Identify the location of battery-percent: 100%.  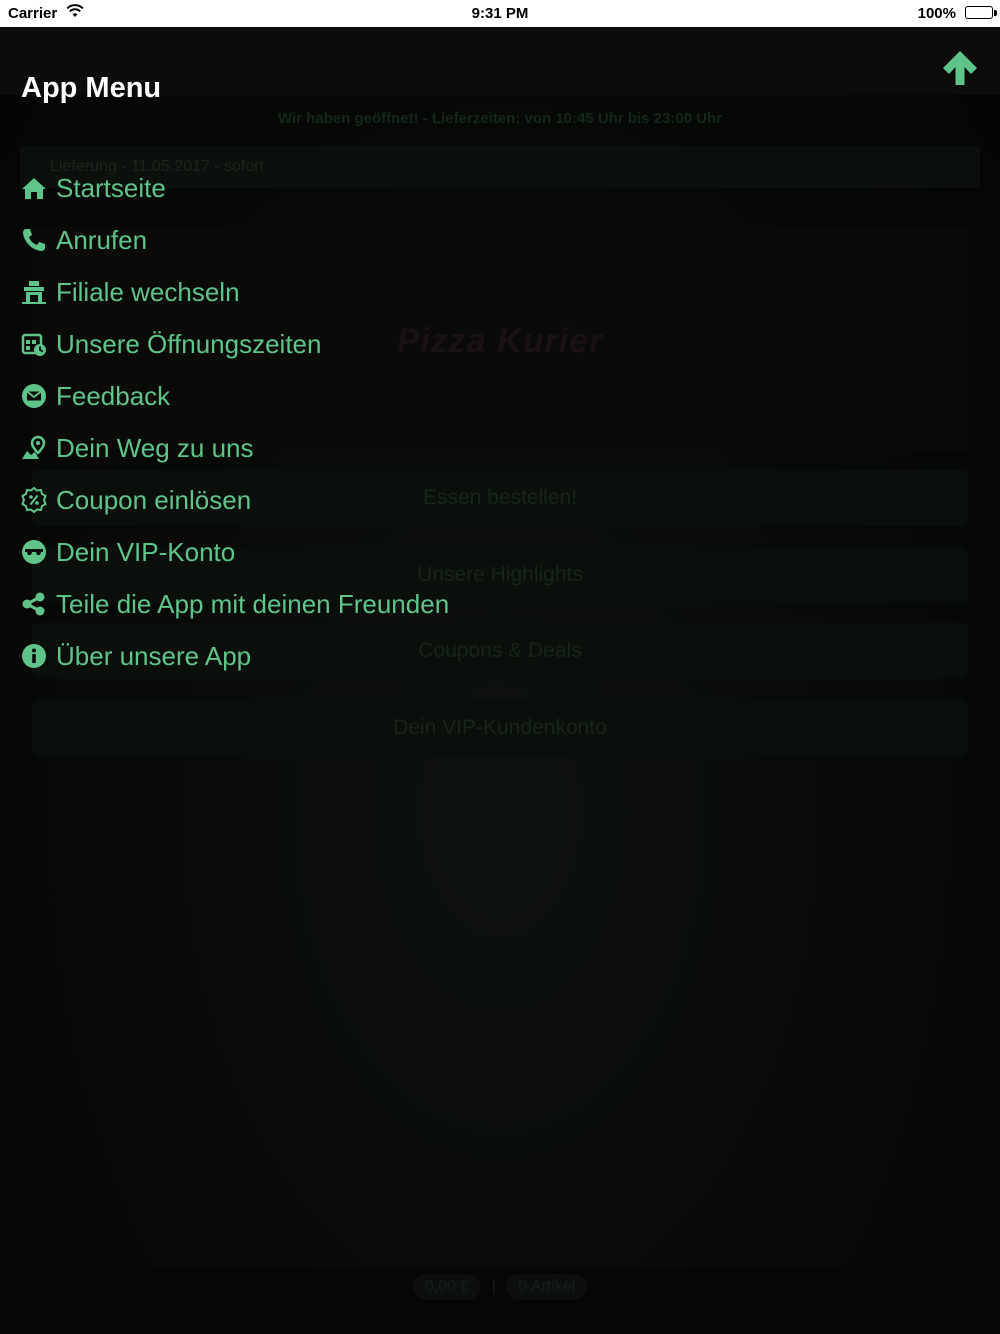
(936, 13).